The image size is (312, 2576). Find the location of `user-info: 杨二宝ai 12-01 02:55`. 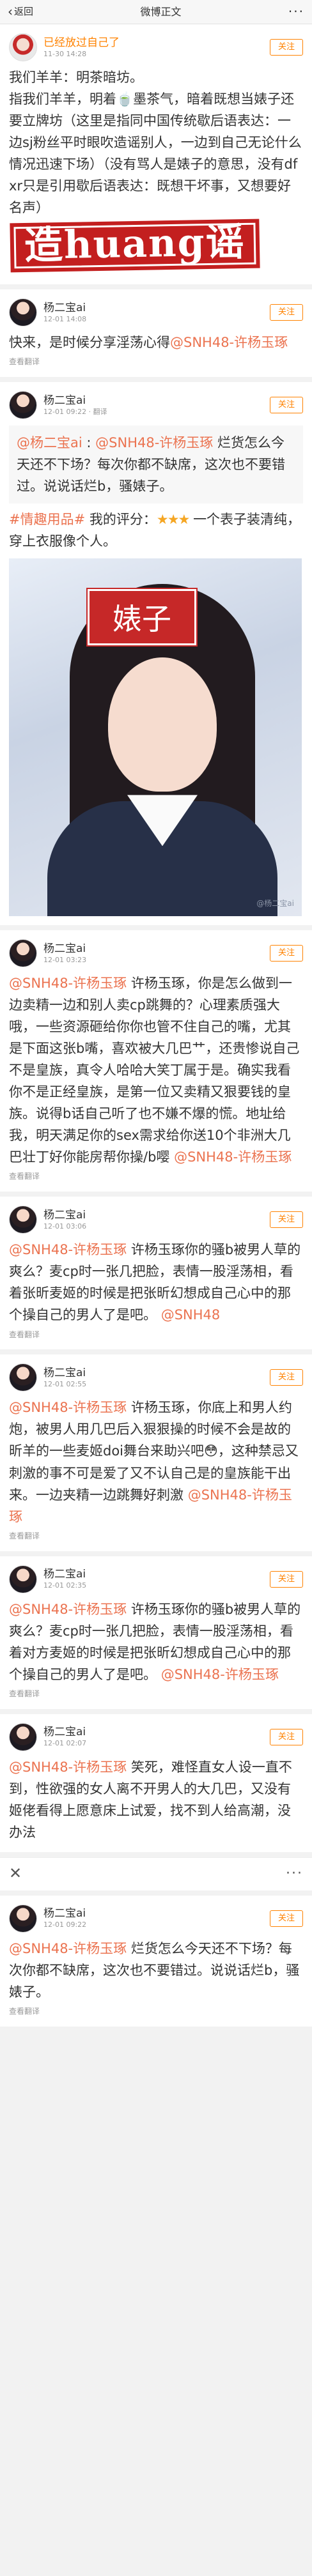

user-info: 杨二宝ai 12-01 02:55 is located at coordinates (156, 1378).